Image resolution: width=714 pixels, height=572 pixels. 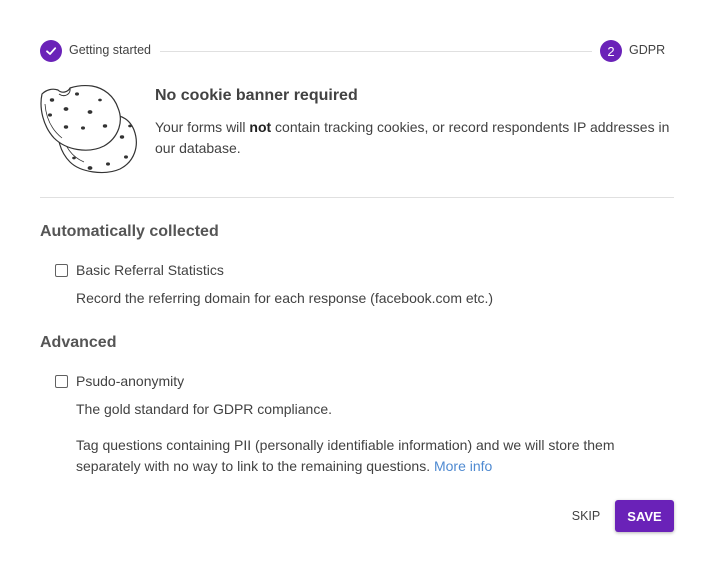 What do you see at coordinates (130, 381) in the screenshot?
I see `option-label: Psudo-anonymity` at bounding box center [130, 381].